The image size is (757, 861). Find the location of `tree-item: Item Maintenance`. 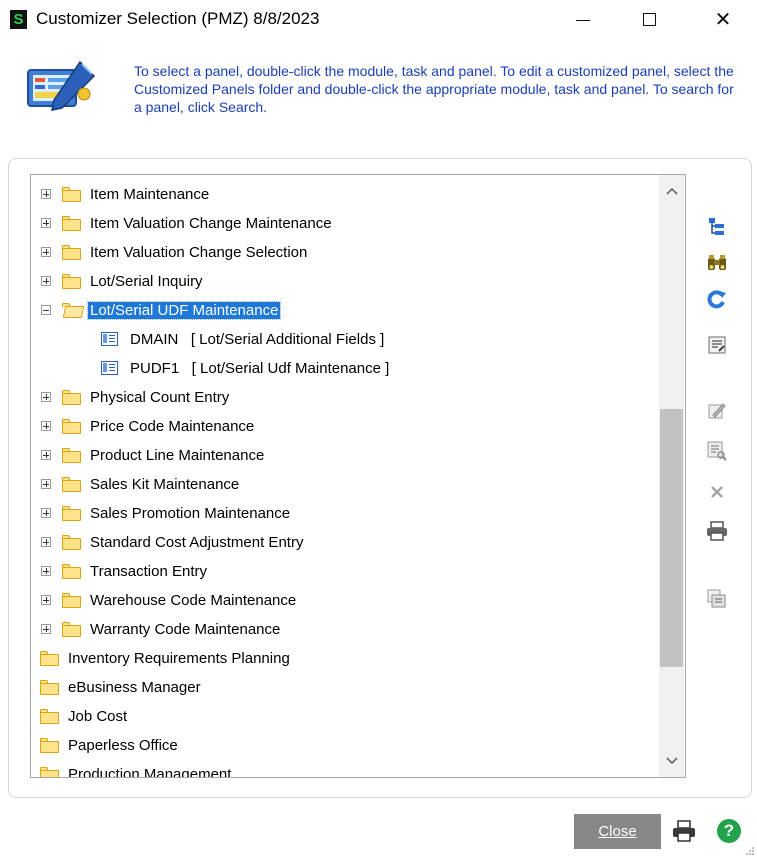

tree-item: Item Maintenance is located at coordinates (125, 194).